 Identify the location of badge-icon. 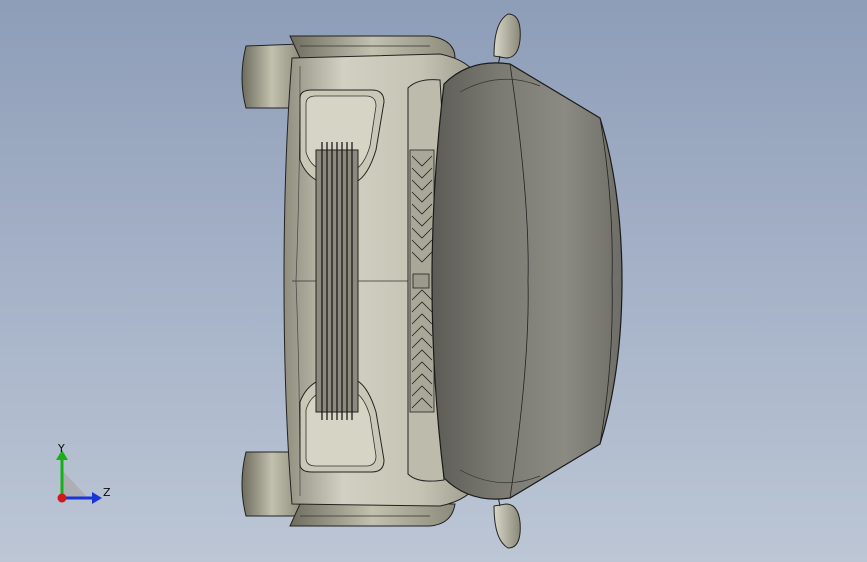
(421, 281).